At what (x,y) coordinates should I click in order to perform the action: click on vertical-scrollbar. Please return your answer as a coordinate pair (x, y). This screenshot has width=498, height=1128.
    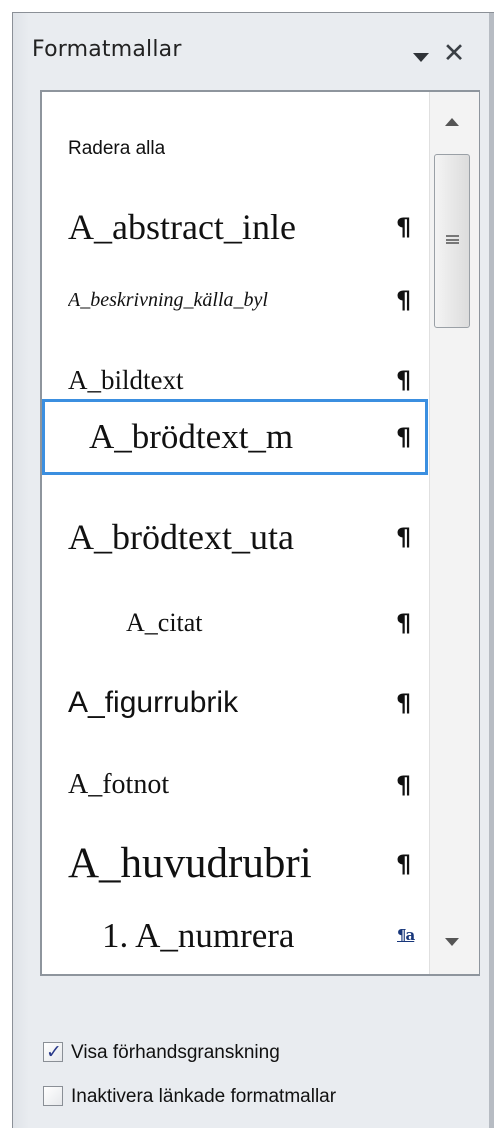
    Looking at the image, I should click on (454, 533).